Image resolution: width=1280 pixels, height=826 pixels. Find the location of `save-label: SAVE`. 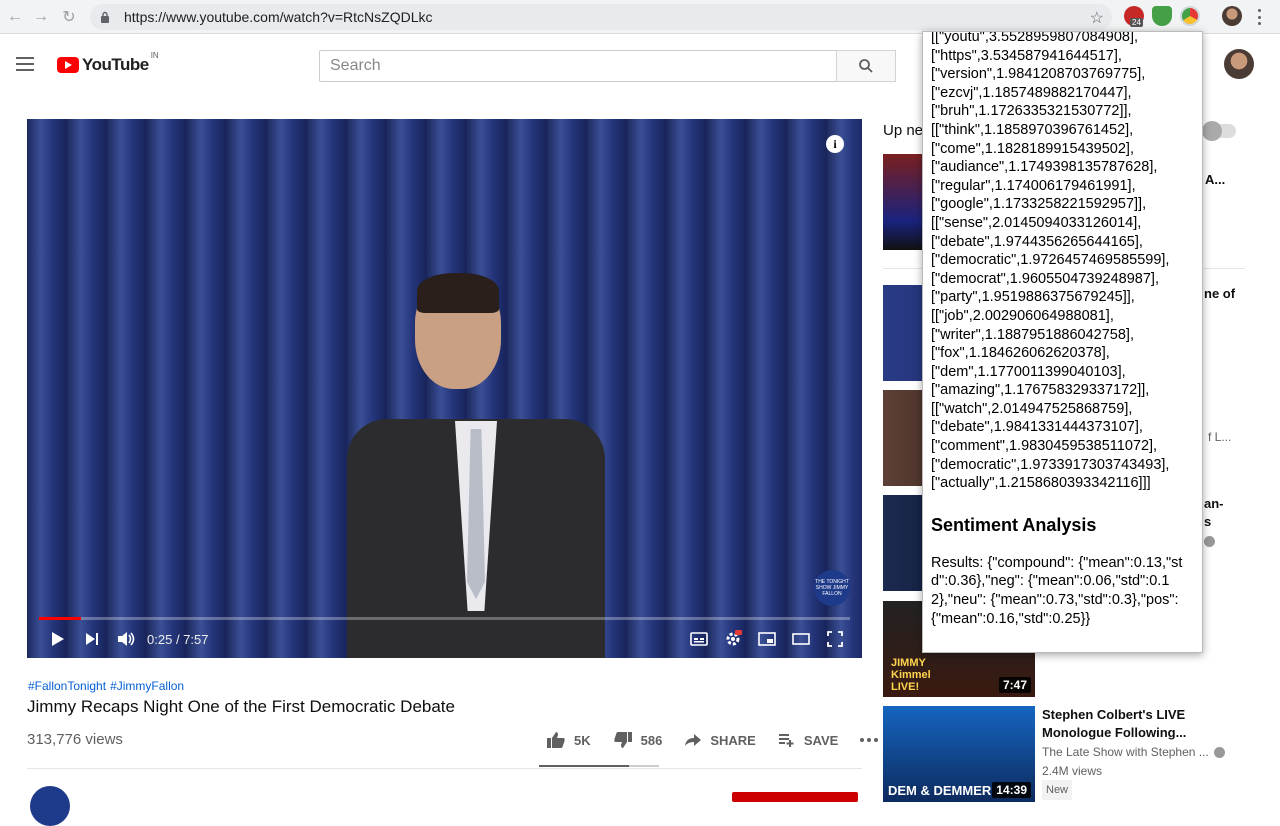

save-label: SAVE is located at coordinates (821, 740).